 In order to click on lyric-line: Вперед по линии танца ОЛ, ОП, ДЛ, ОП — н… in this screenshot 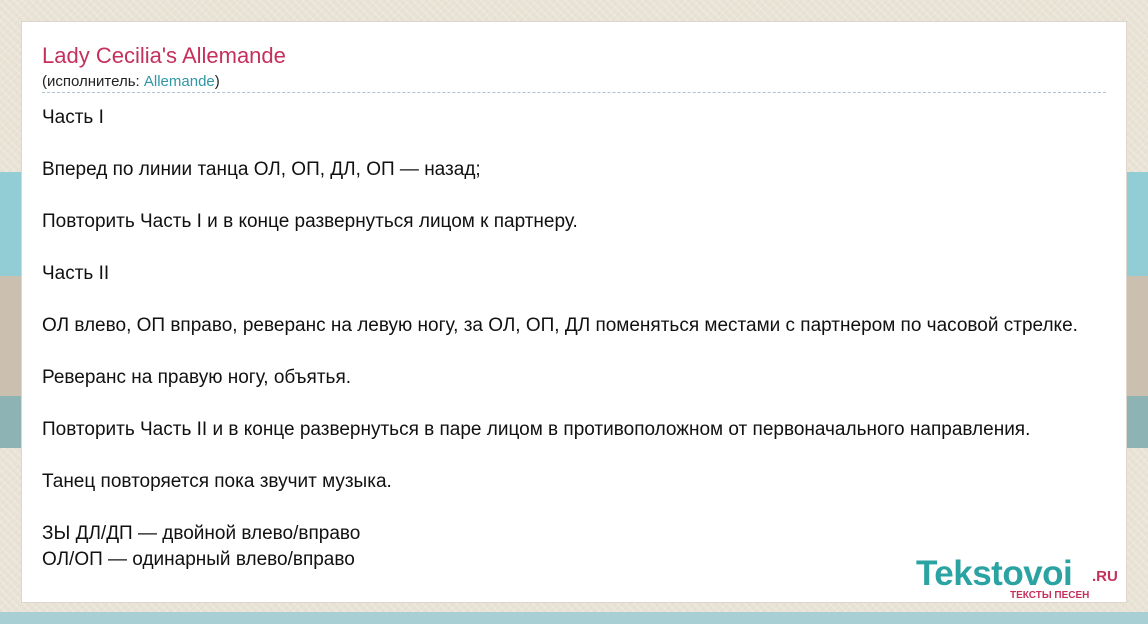, I will do `click(261, 169)`.